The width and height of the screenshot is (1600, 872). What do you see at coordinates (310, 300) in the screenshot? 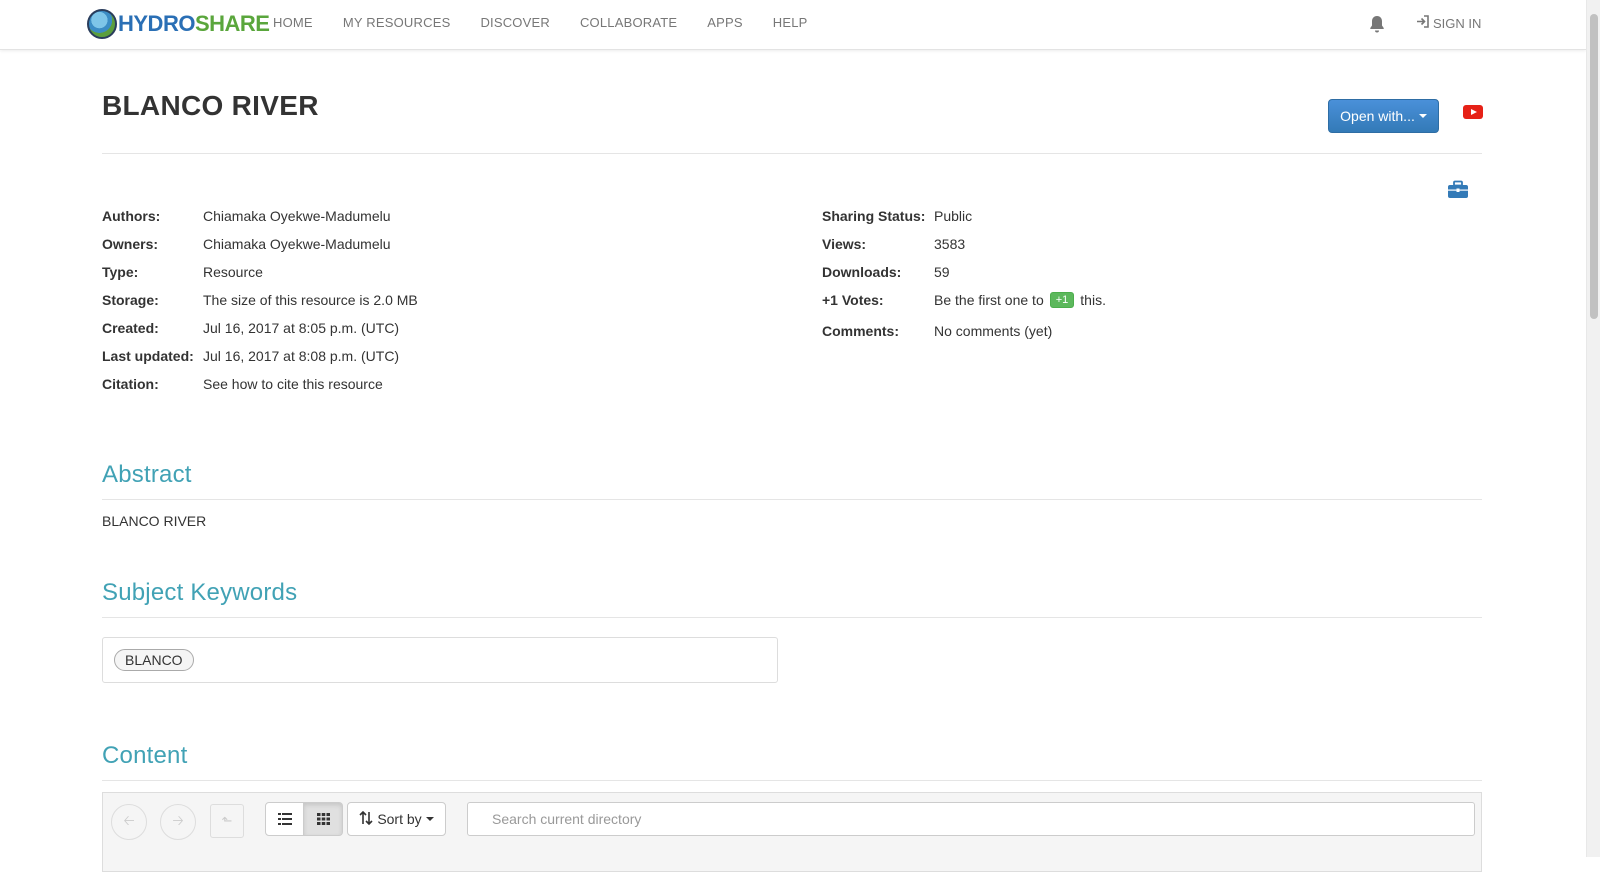
I see `storage-value: The size of this resource is 2.0 MB` at bounding box center [310, 300].